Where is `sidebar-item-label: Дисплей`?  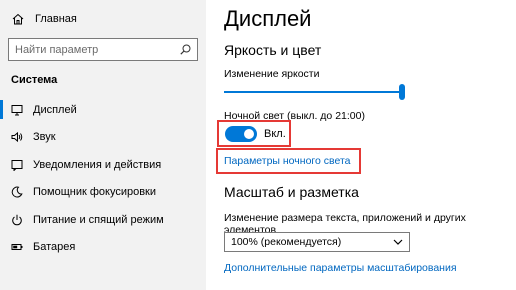
sidebar-item-label: Дисплей is located at coordinates (55, 109).